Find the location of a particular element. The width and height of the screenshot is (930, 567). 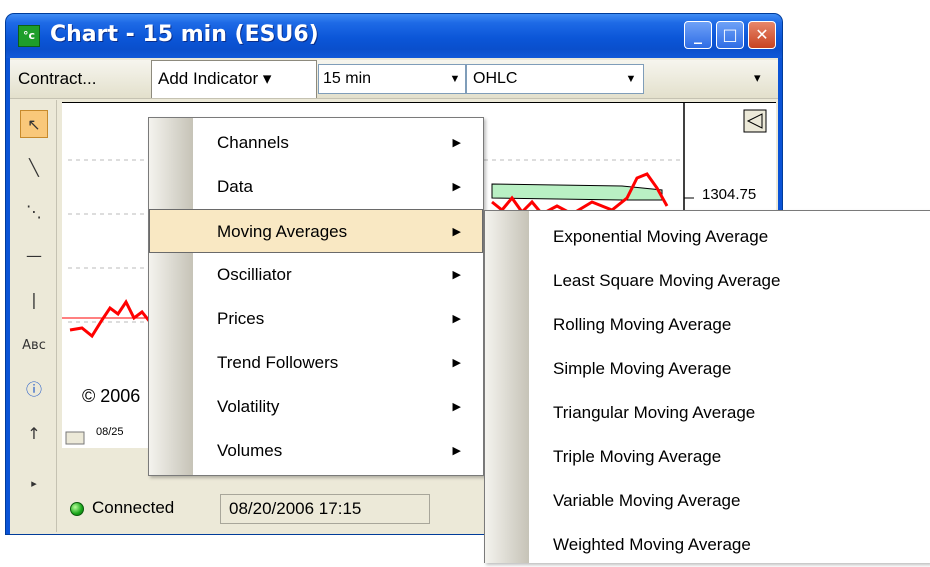

menu-item-volumes: Volumes ▶ is located at coordinates (316, 451).